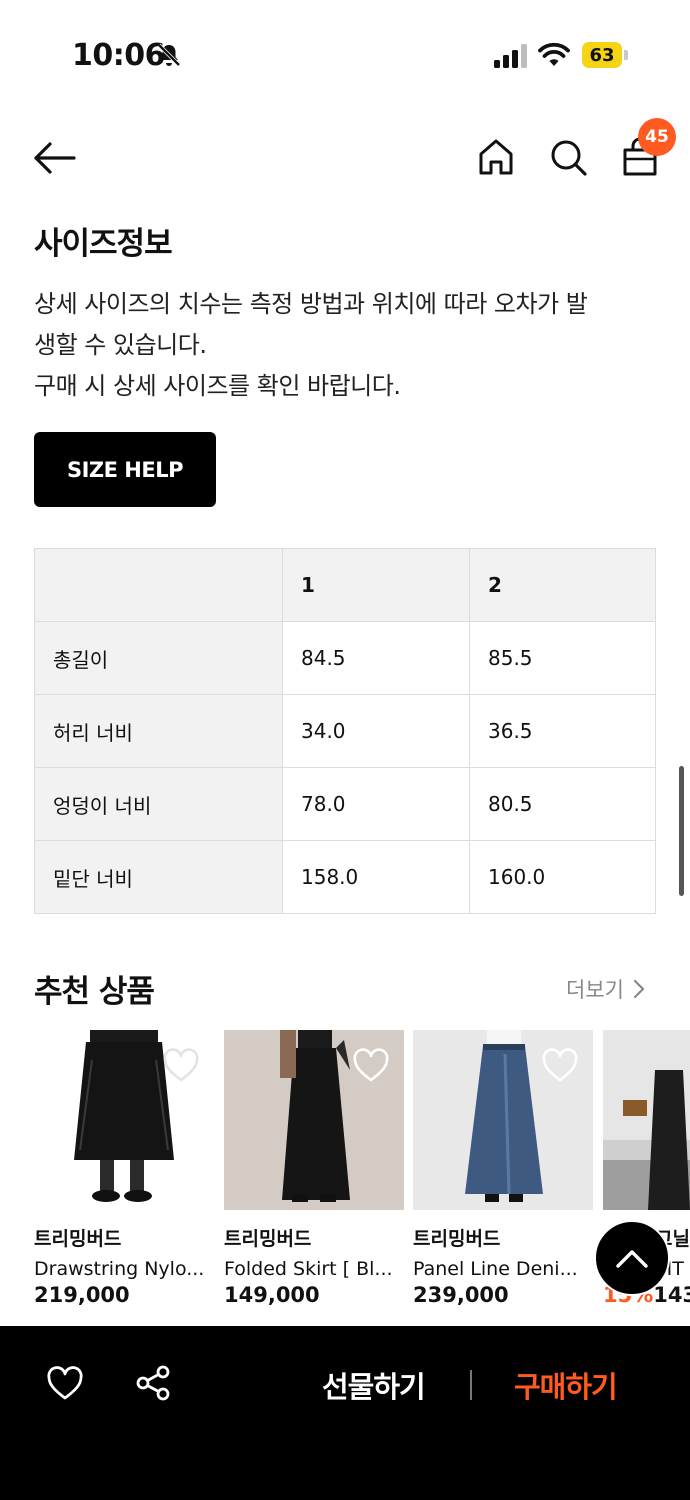 Image resolution: width=690 pixels, height=1500 pixels. What do you see at coordinates (158, 804) in the screenshot?
I see `size-table-row-label: 엉덩이 너비` at bounding box center [158, 804].